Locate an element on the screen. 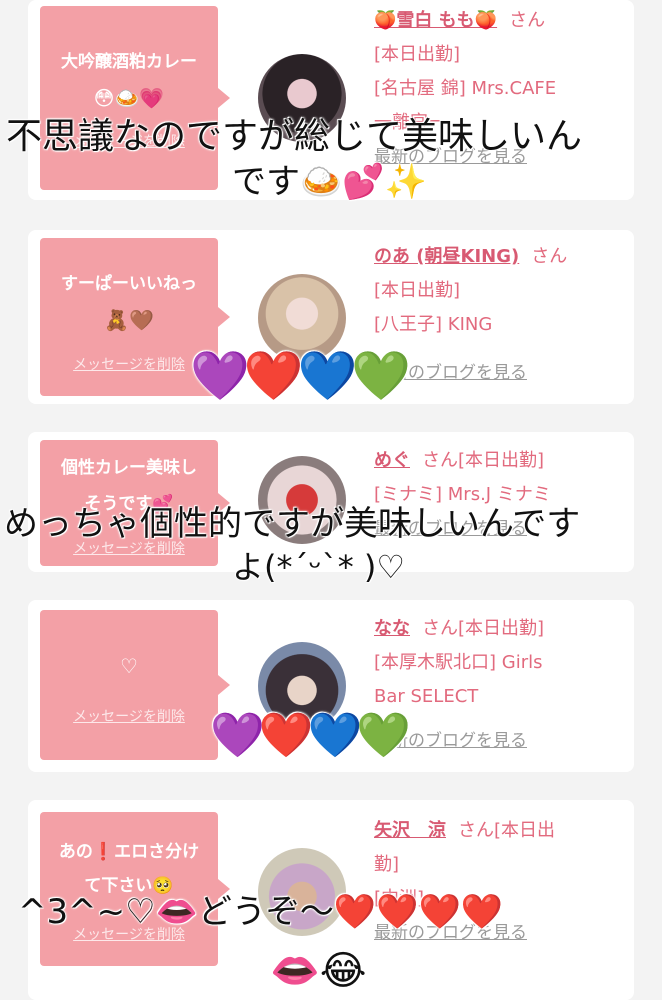 The width and height of the screenshot is (662, 1000). overlay-text-3b: 👄😂 is located at coordinates (318, 971).